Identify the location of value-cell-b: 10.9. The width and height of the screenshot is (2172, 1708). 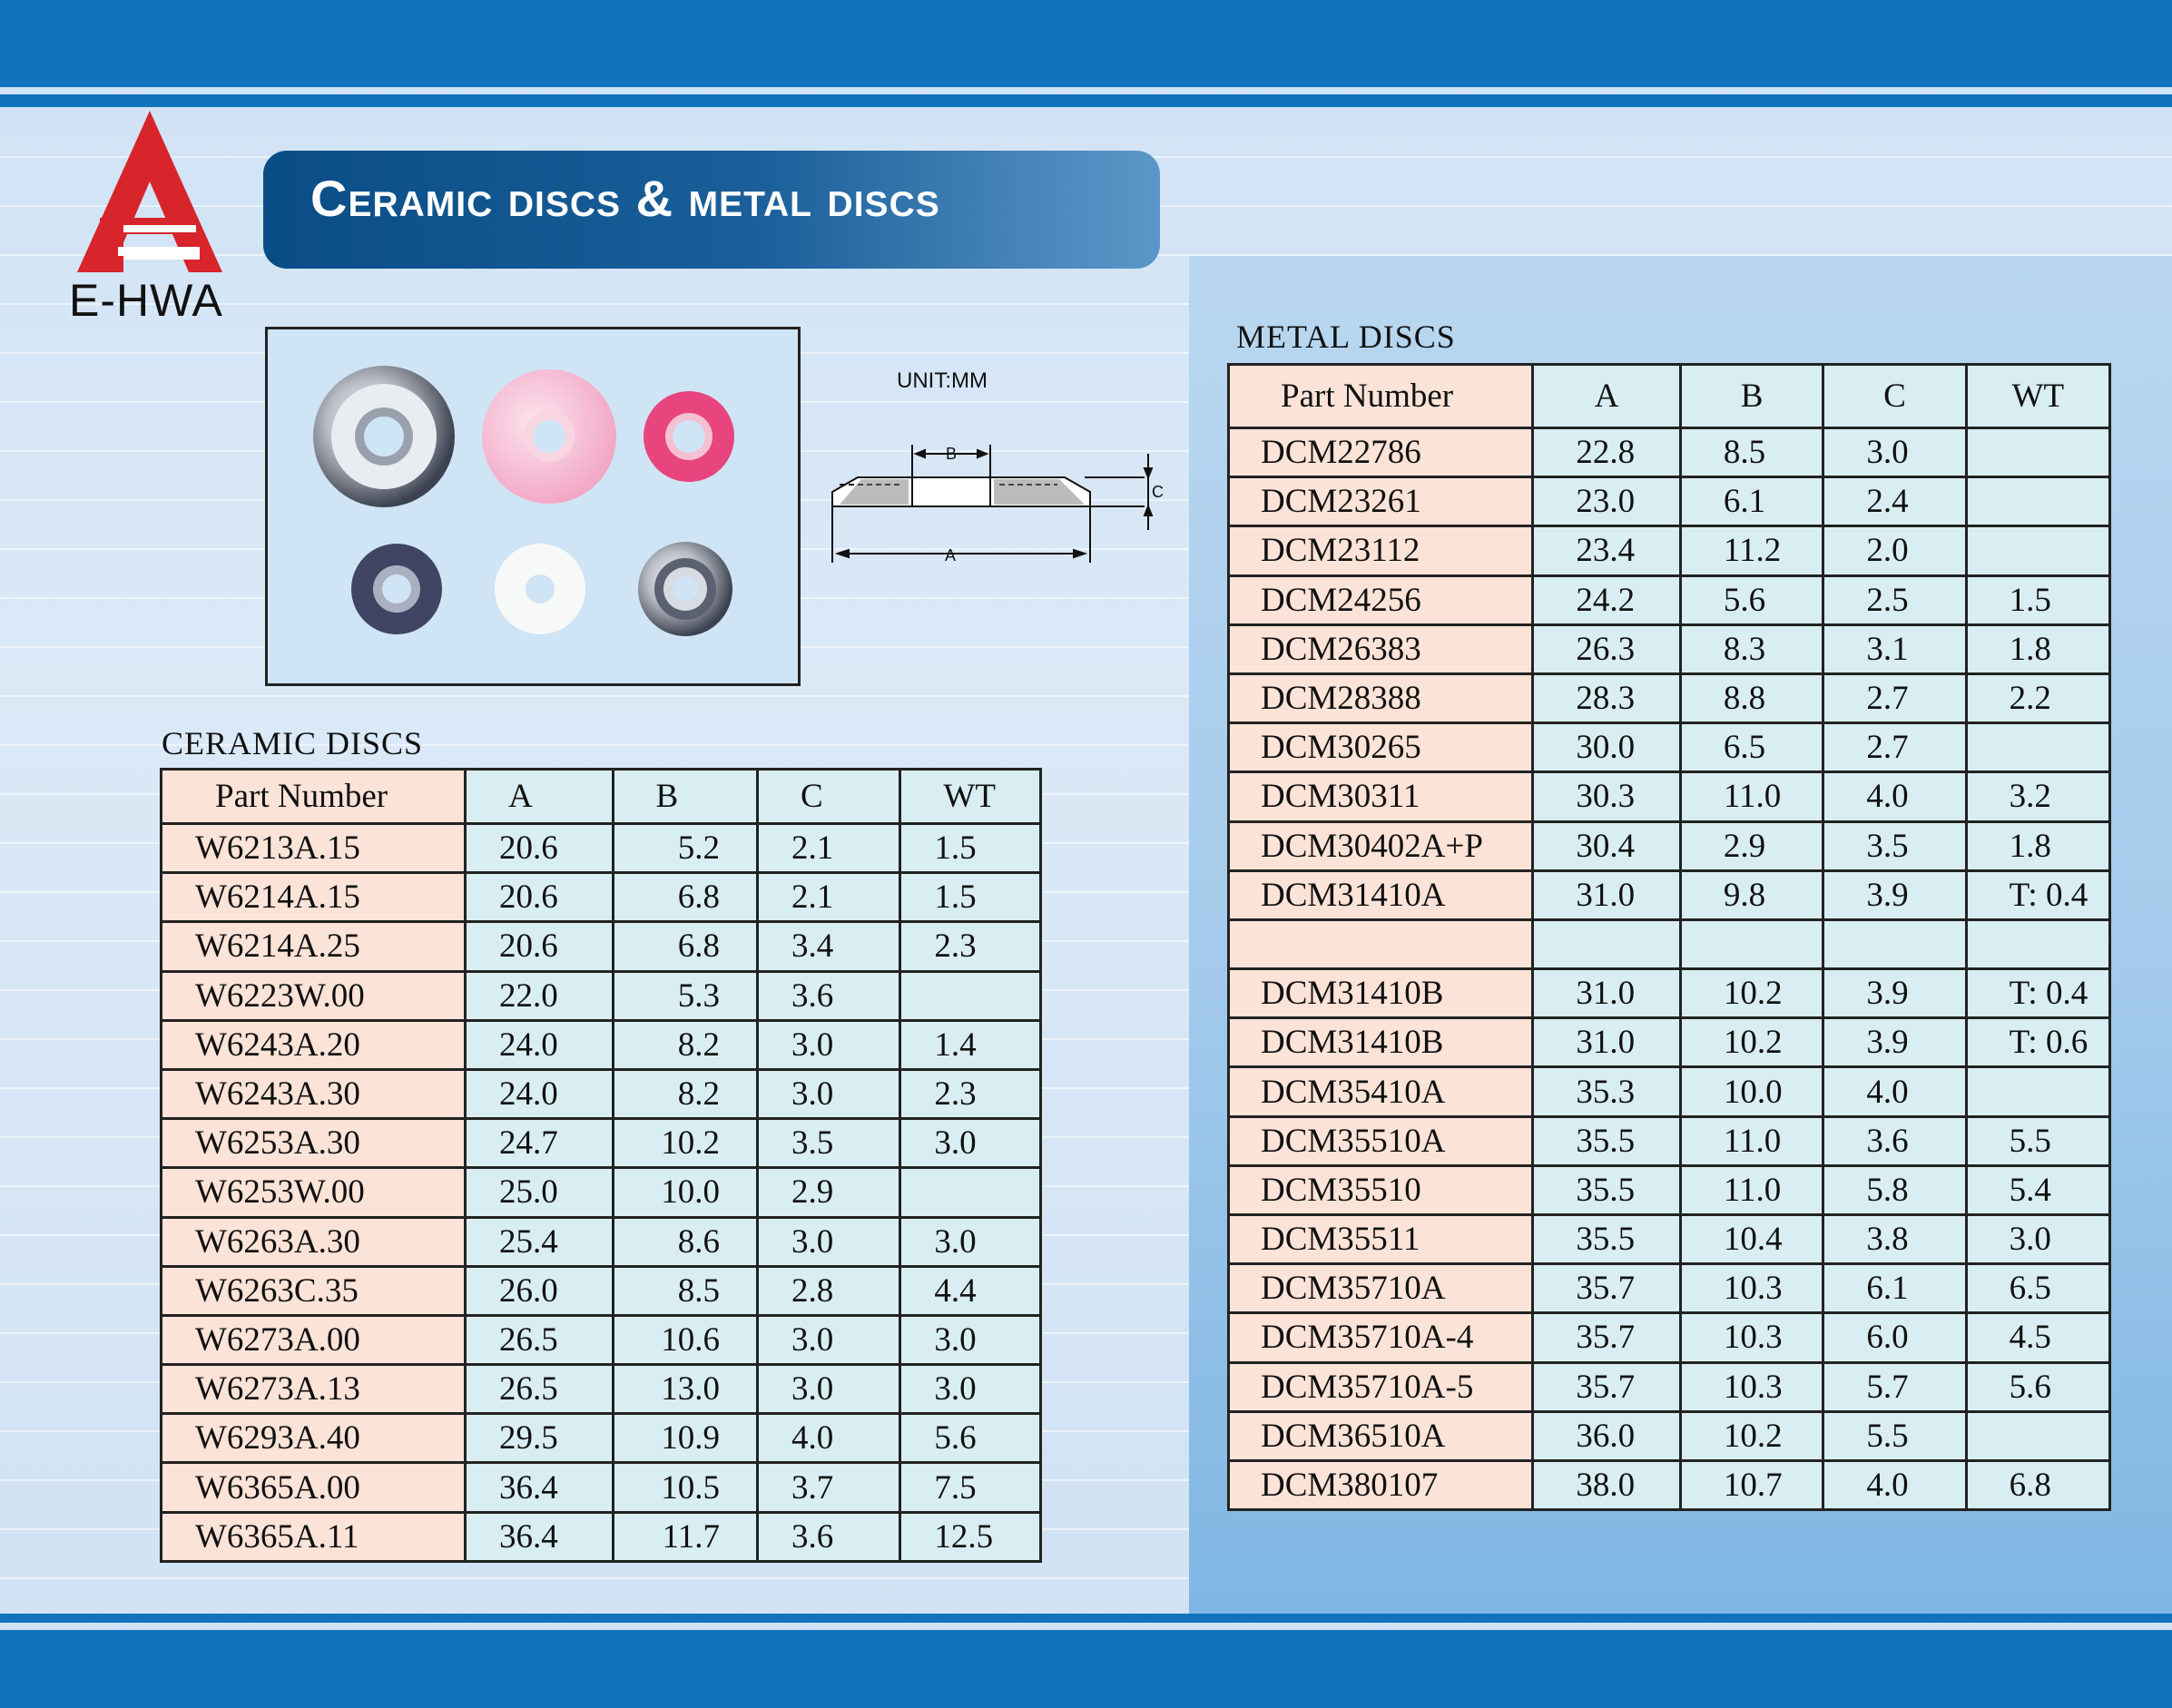
(685, 1438).